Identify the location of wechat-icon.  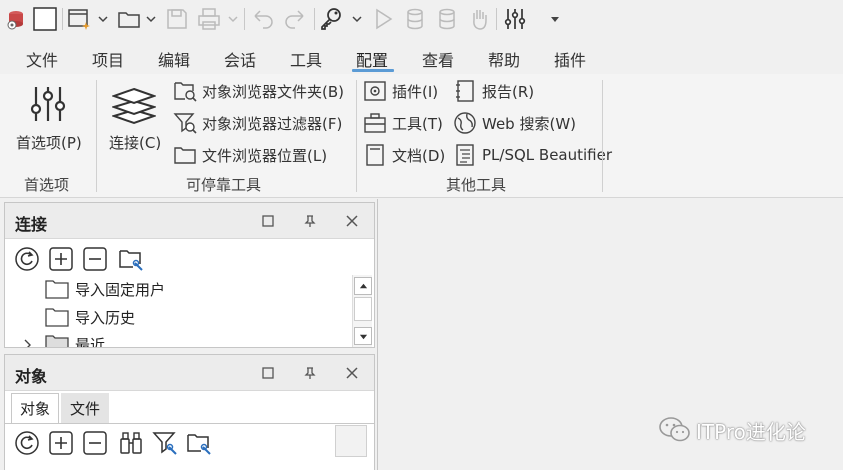
(675, 430).